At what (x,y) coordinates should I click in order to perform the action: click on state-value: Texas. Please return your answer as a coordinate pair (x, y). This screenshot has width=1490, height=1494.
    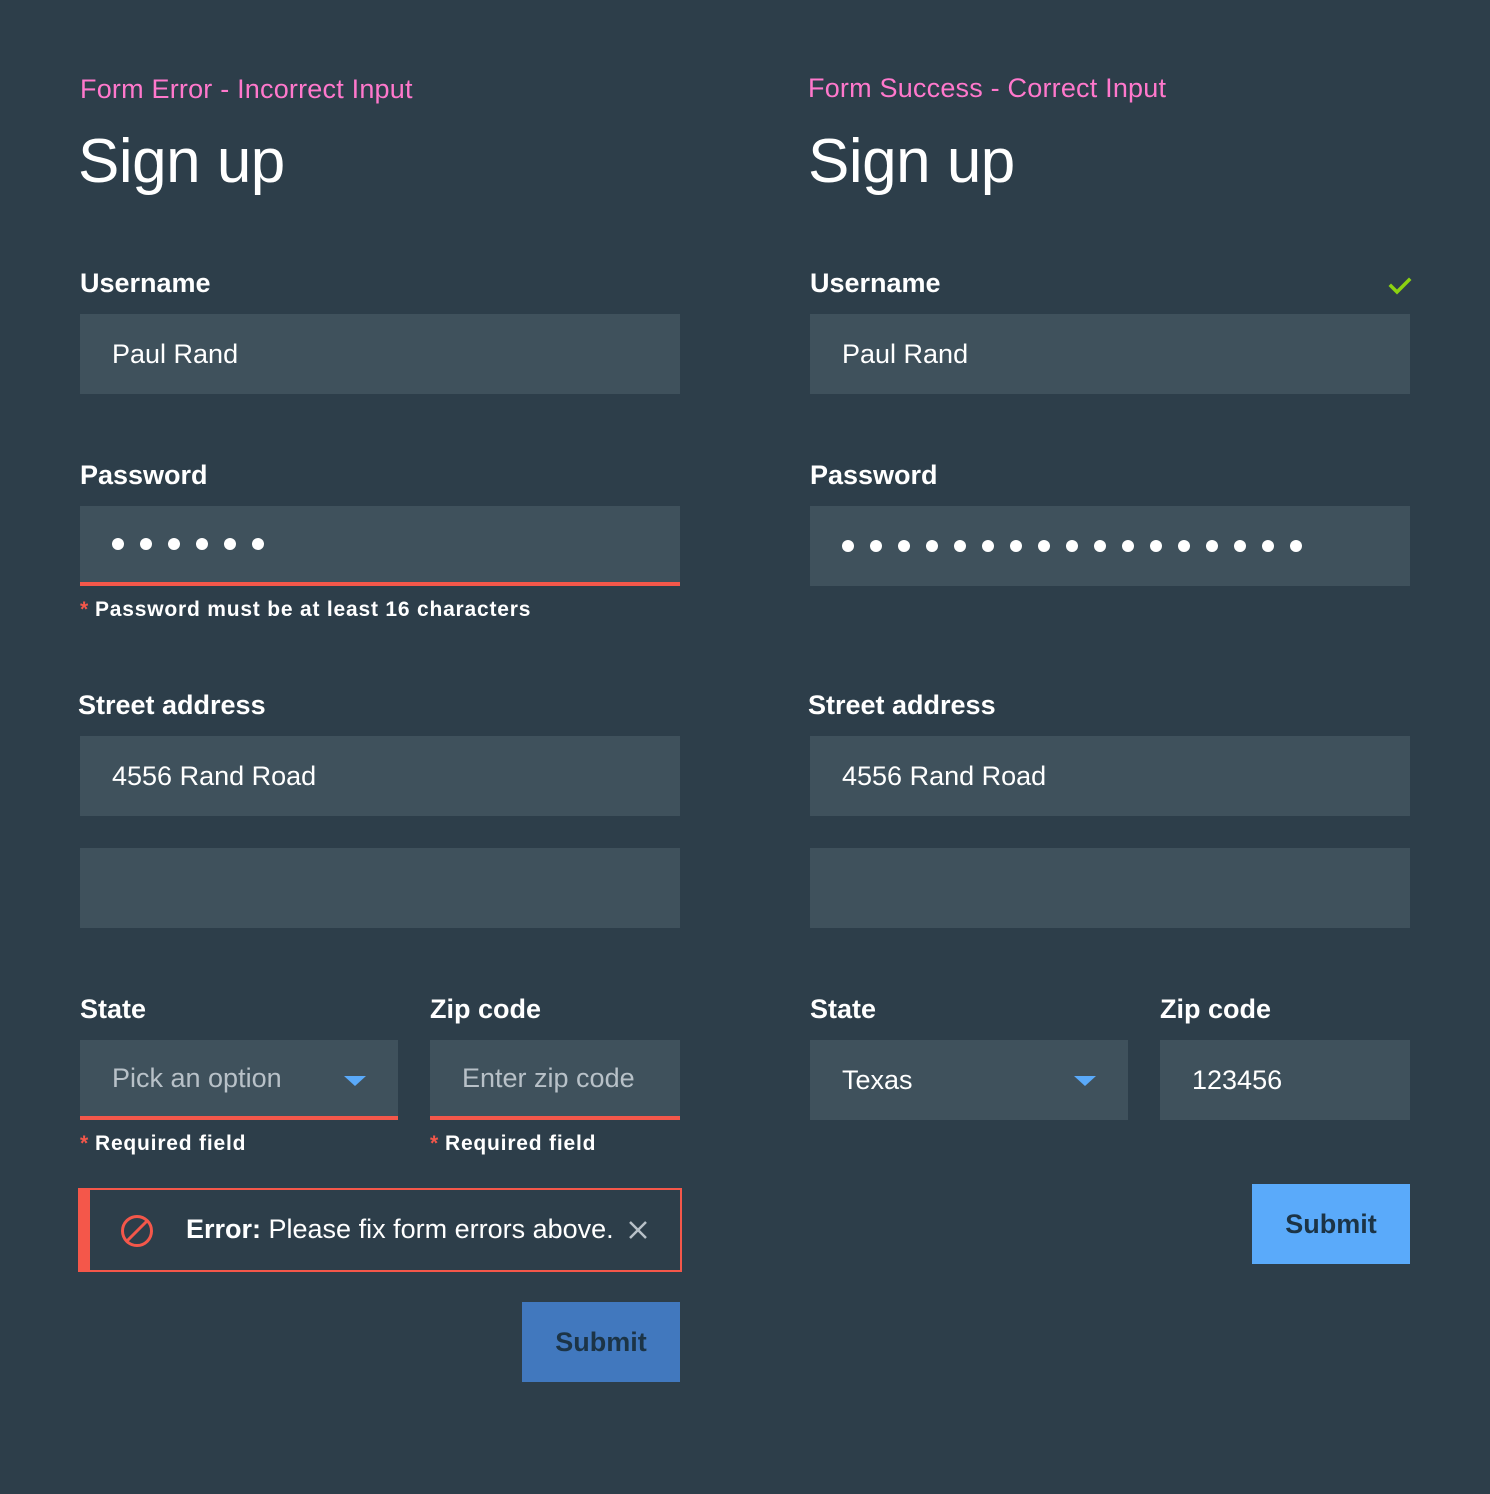
    Looking at the image, I should click on (877, 1079).